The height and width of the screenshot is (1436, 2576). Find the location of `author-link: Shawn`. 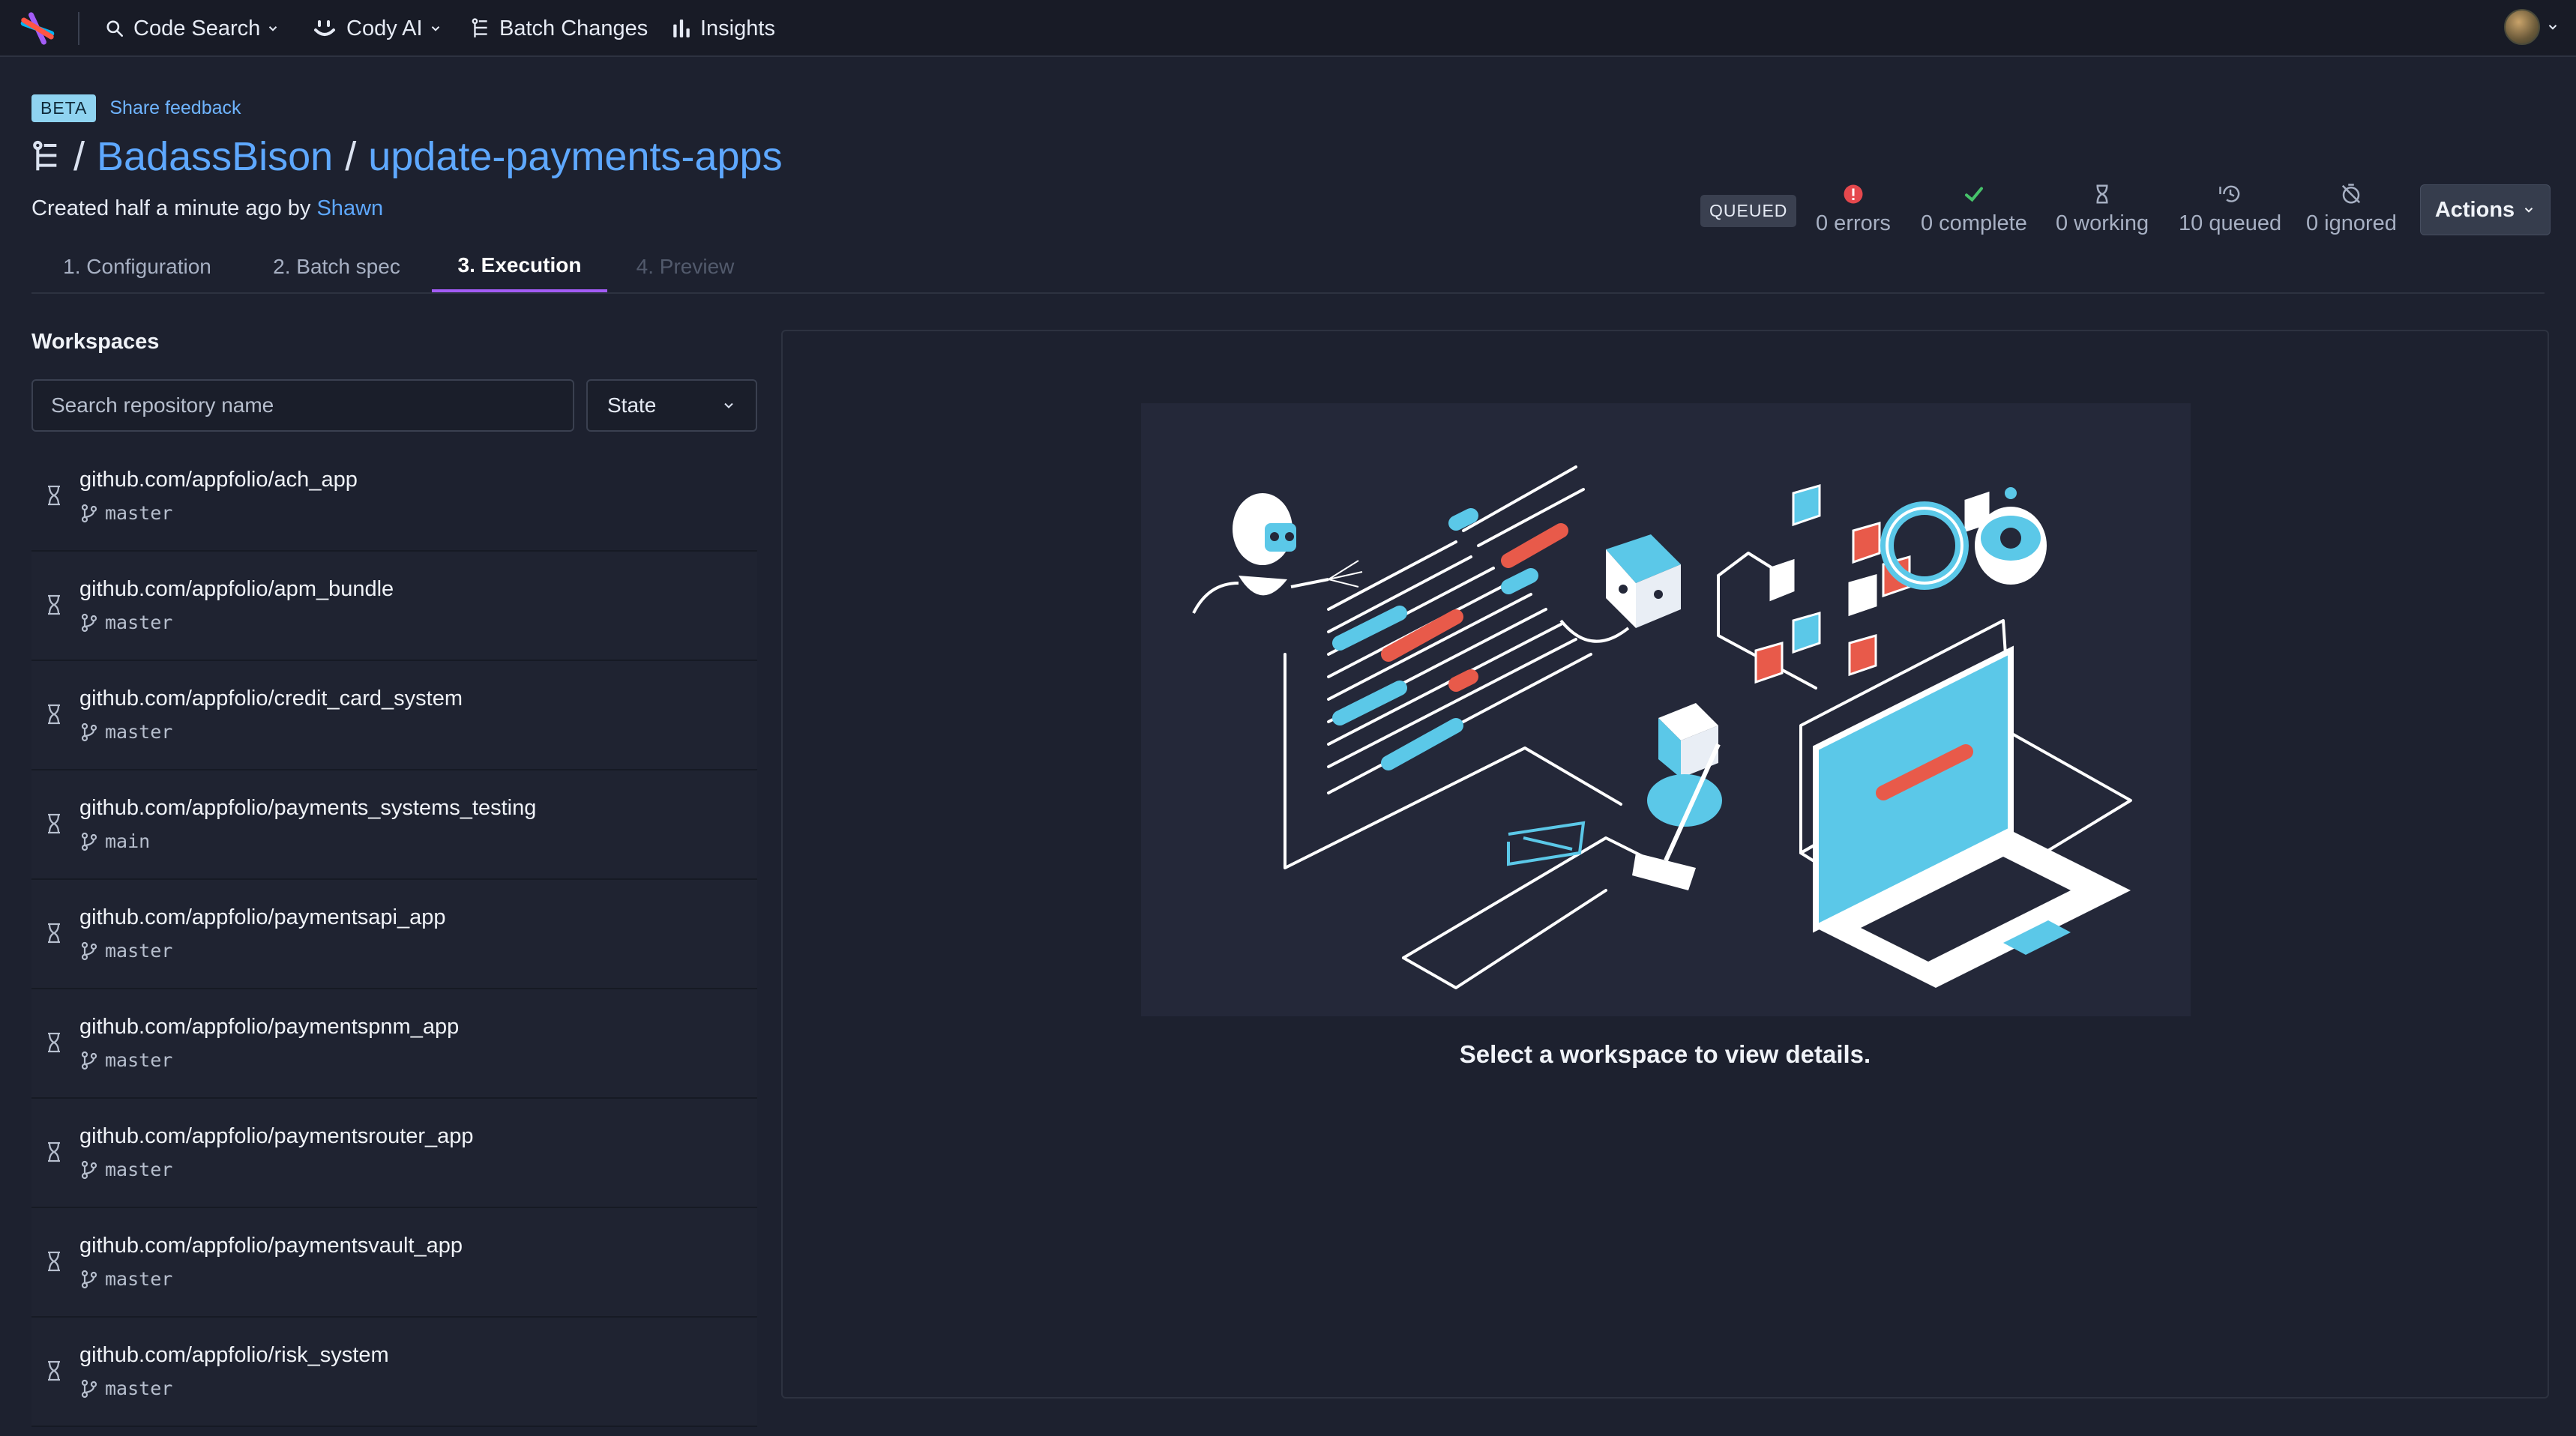

author-link: Shawn is located at coordinates (349, 208).